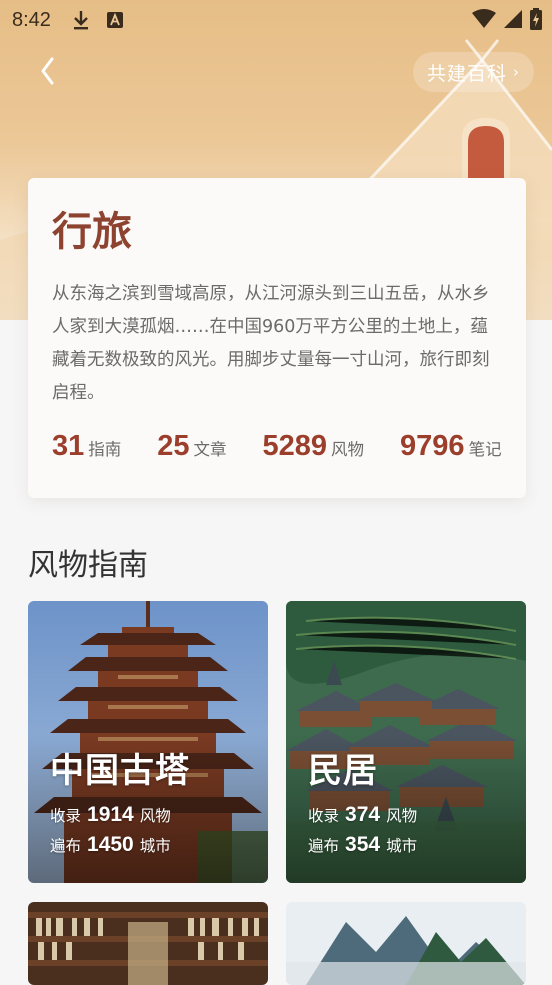 The image size is (552, 985). I want to click on dwellings-collected-line: 收录 374 风物, so click(362, 815).